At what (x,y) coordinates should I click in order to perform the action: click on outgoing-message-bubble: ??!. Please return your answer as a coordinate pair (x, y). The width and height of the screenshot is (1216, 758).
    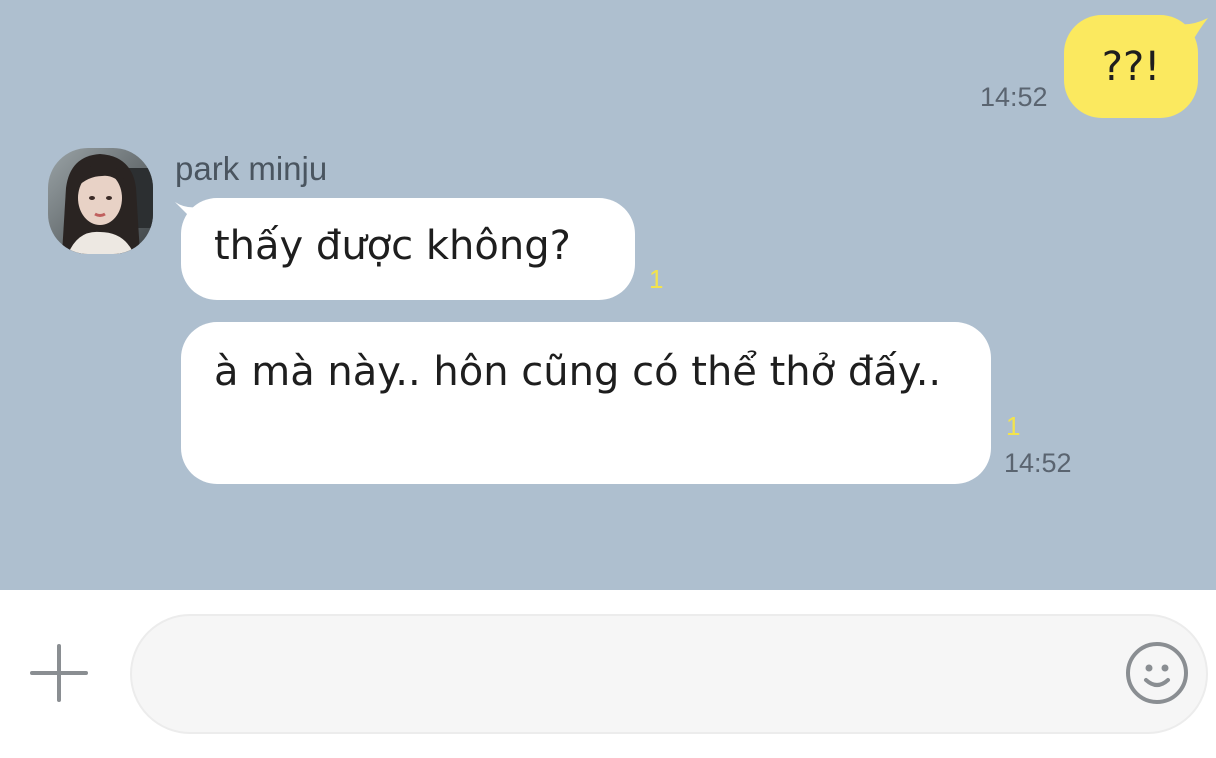
    Looking at the image, I should click on (1131, 66).